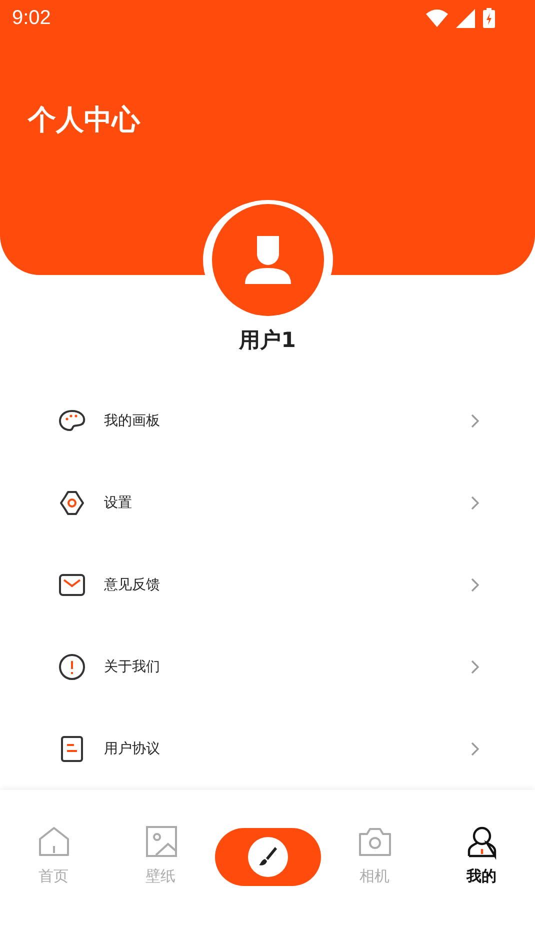 Image resolution: width=535 pixels, height=951 pixels. Describe the element at coordinates (267, 667) in the screenshot. I see `menu-item: 关于我们` at that location.